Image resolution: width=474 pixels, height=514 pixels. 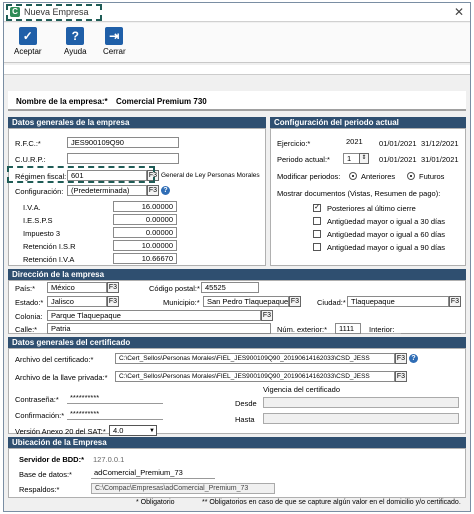 What do you see at coordinates (348, 328) in the screenshot?
I see `ext-input: 1111` at bounding box center [348, 328].